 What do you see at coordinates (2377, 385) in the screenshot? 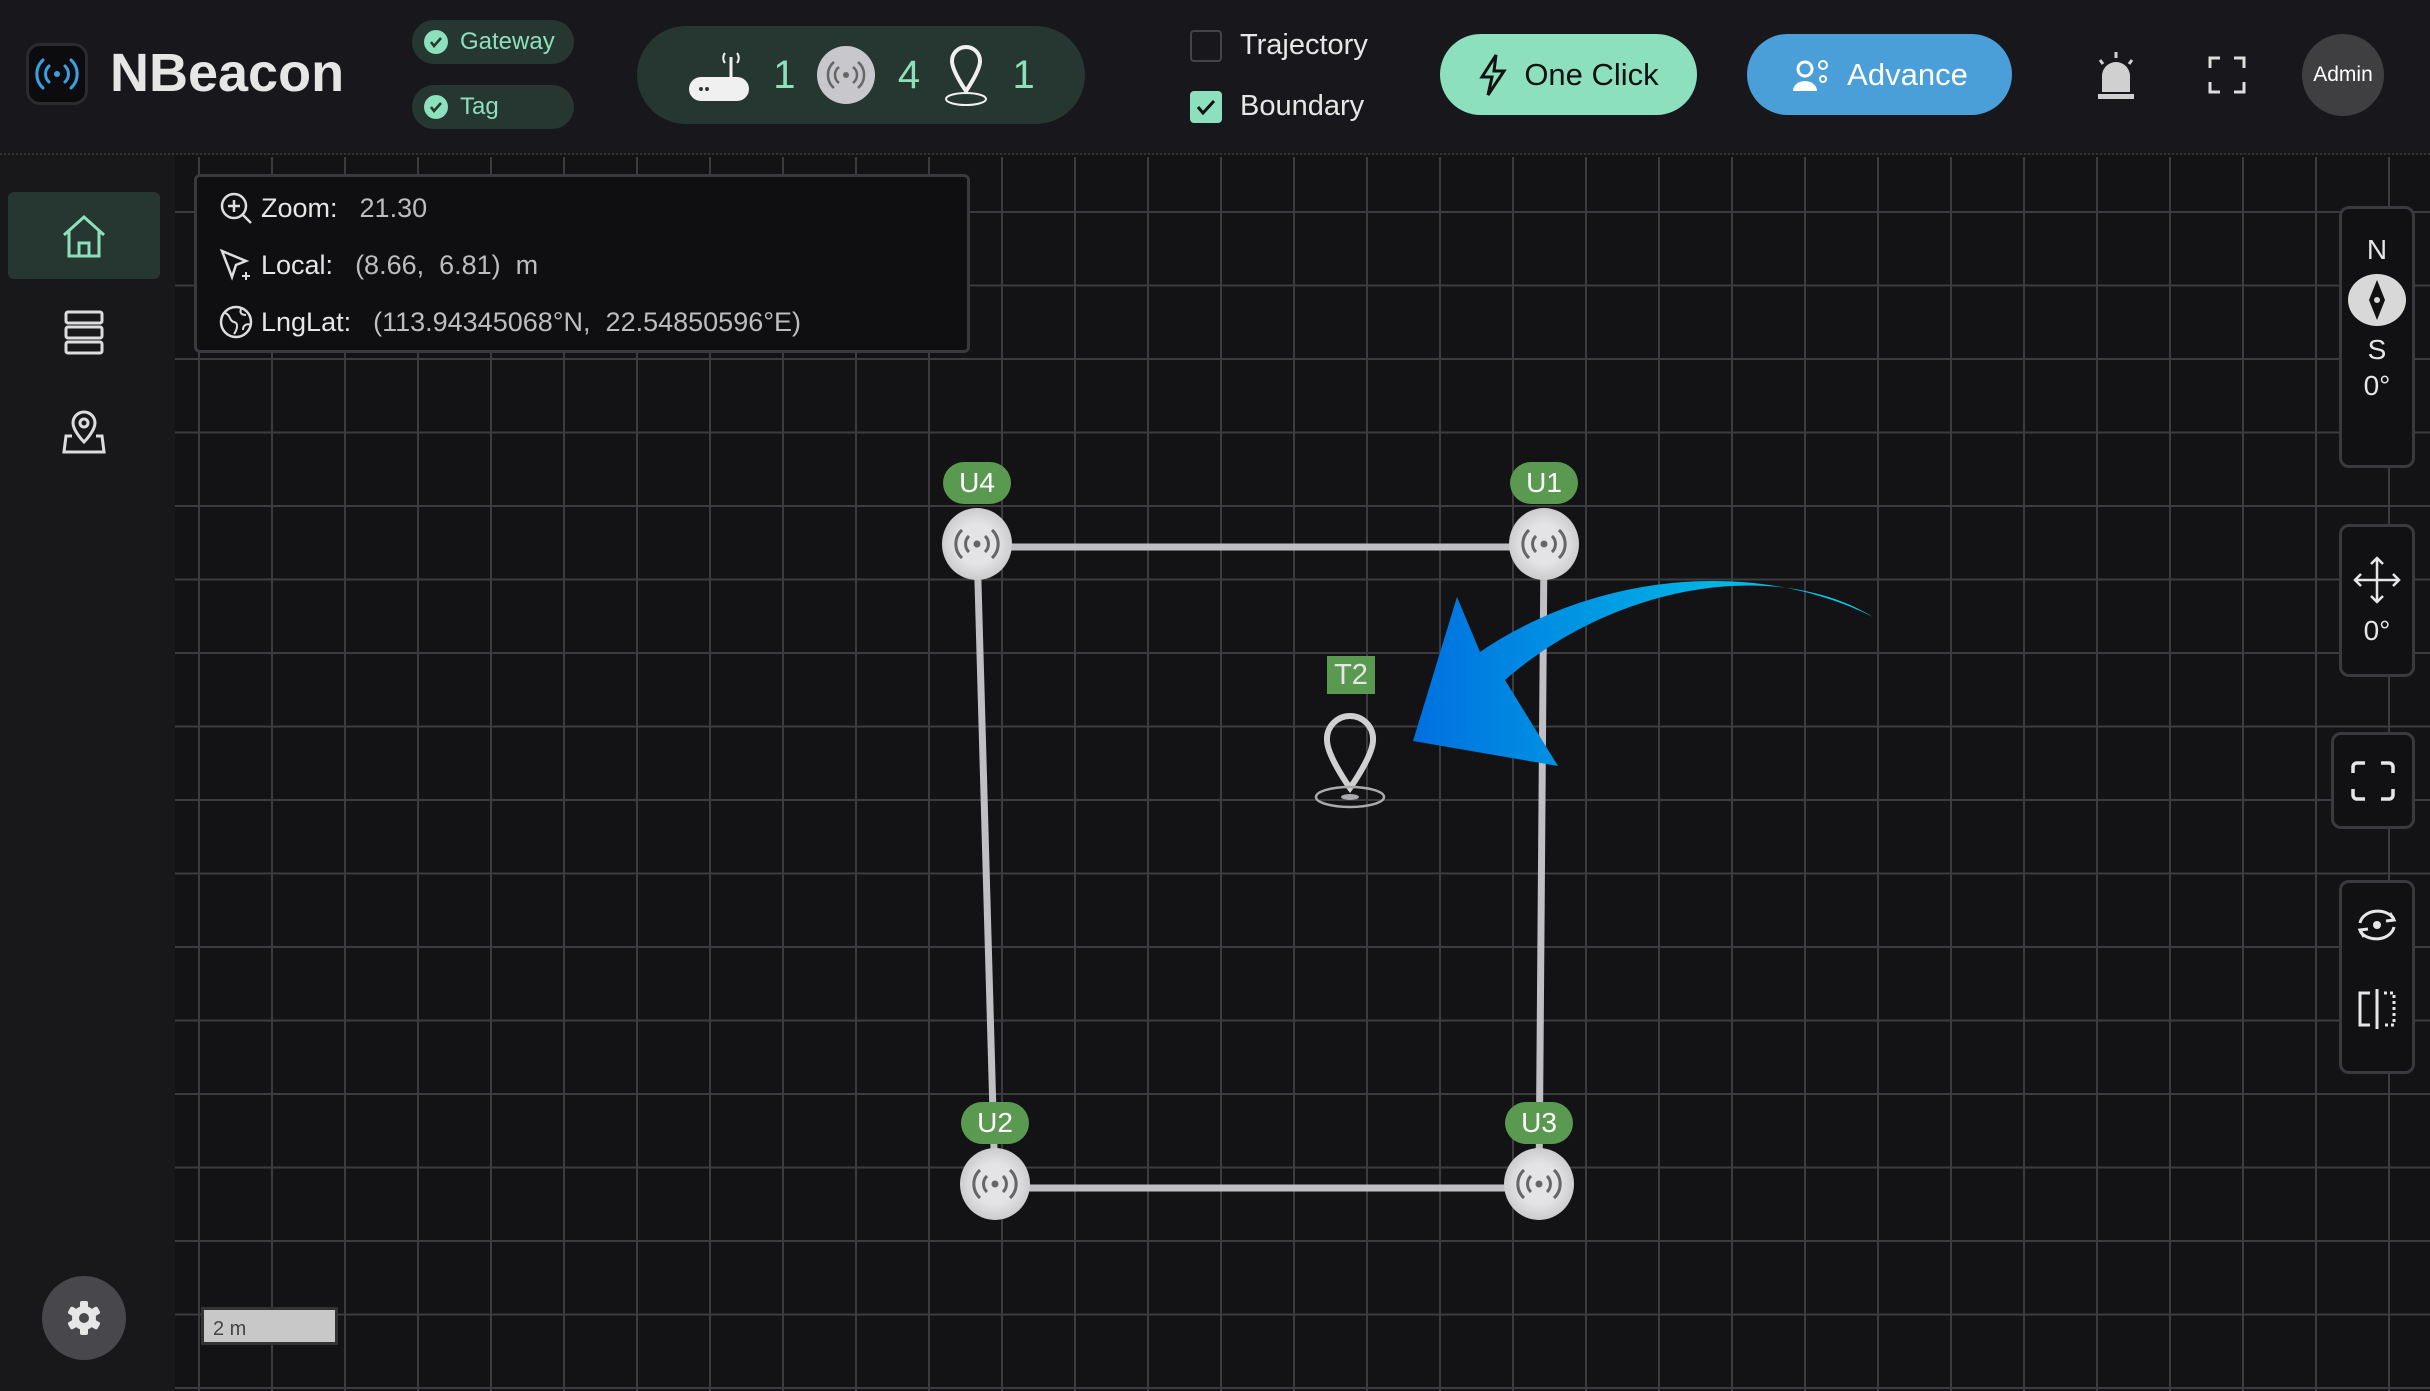
I see `compass-angle: 0°` at bounding box center [2377, 385].